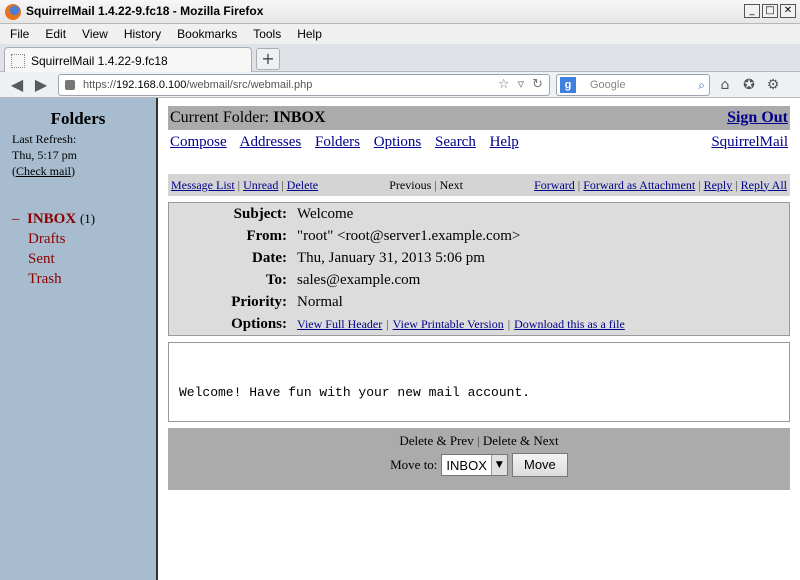 The image size is (800, 580). I want to click on dropdown-arrow-icon: ▿, so click(521, 84).